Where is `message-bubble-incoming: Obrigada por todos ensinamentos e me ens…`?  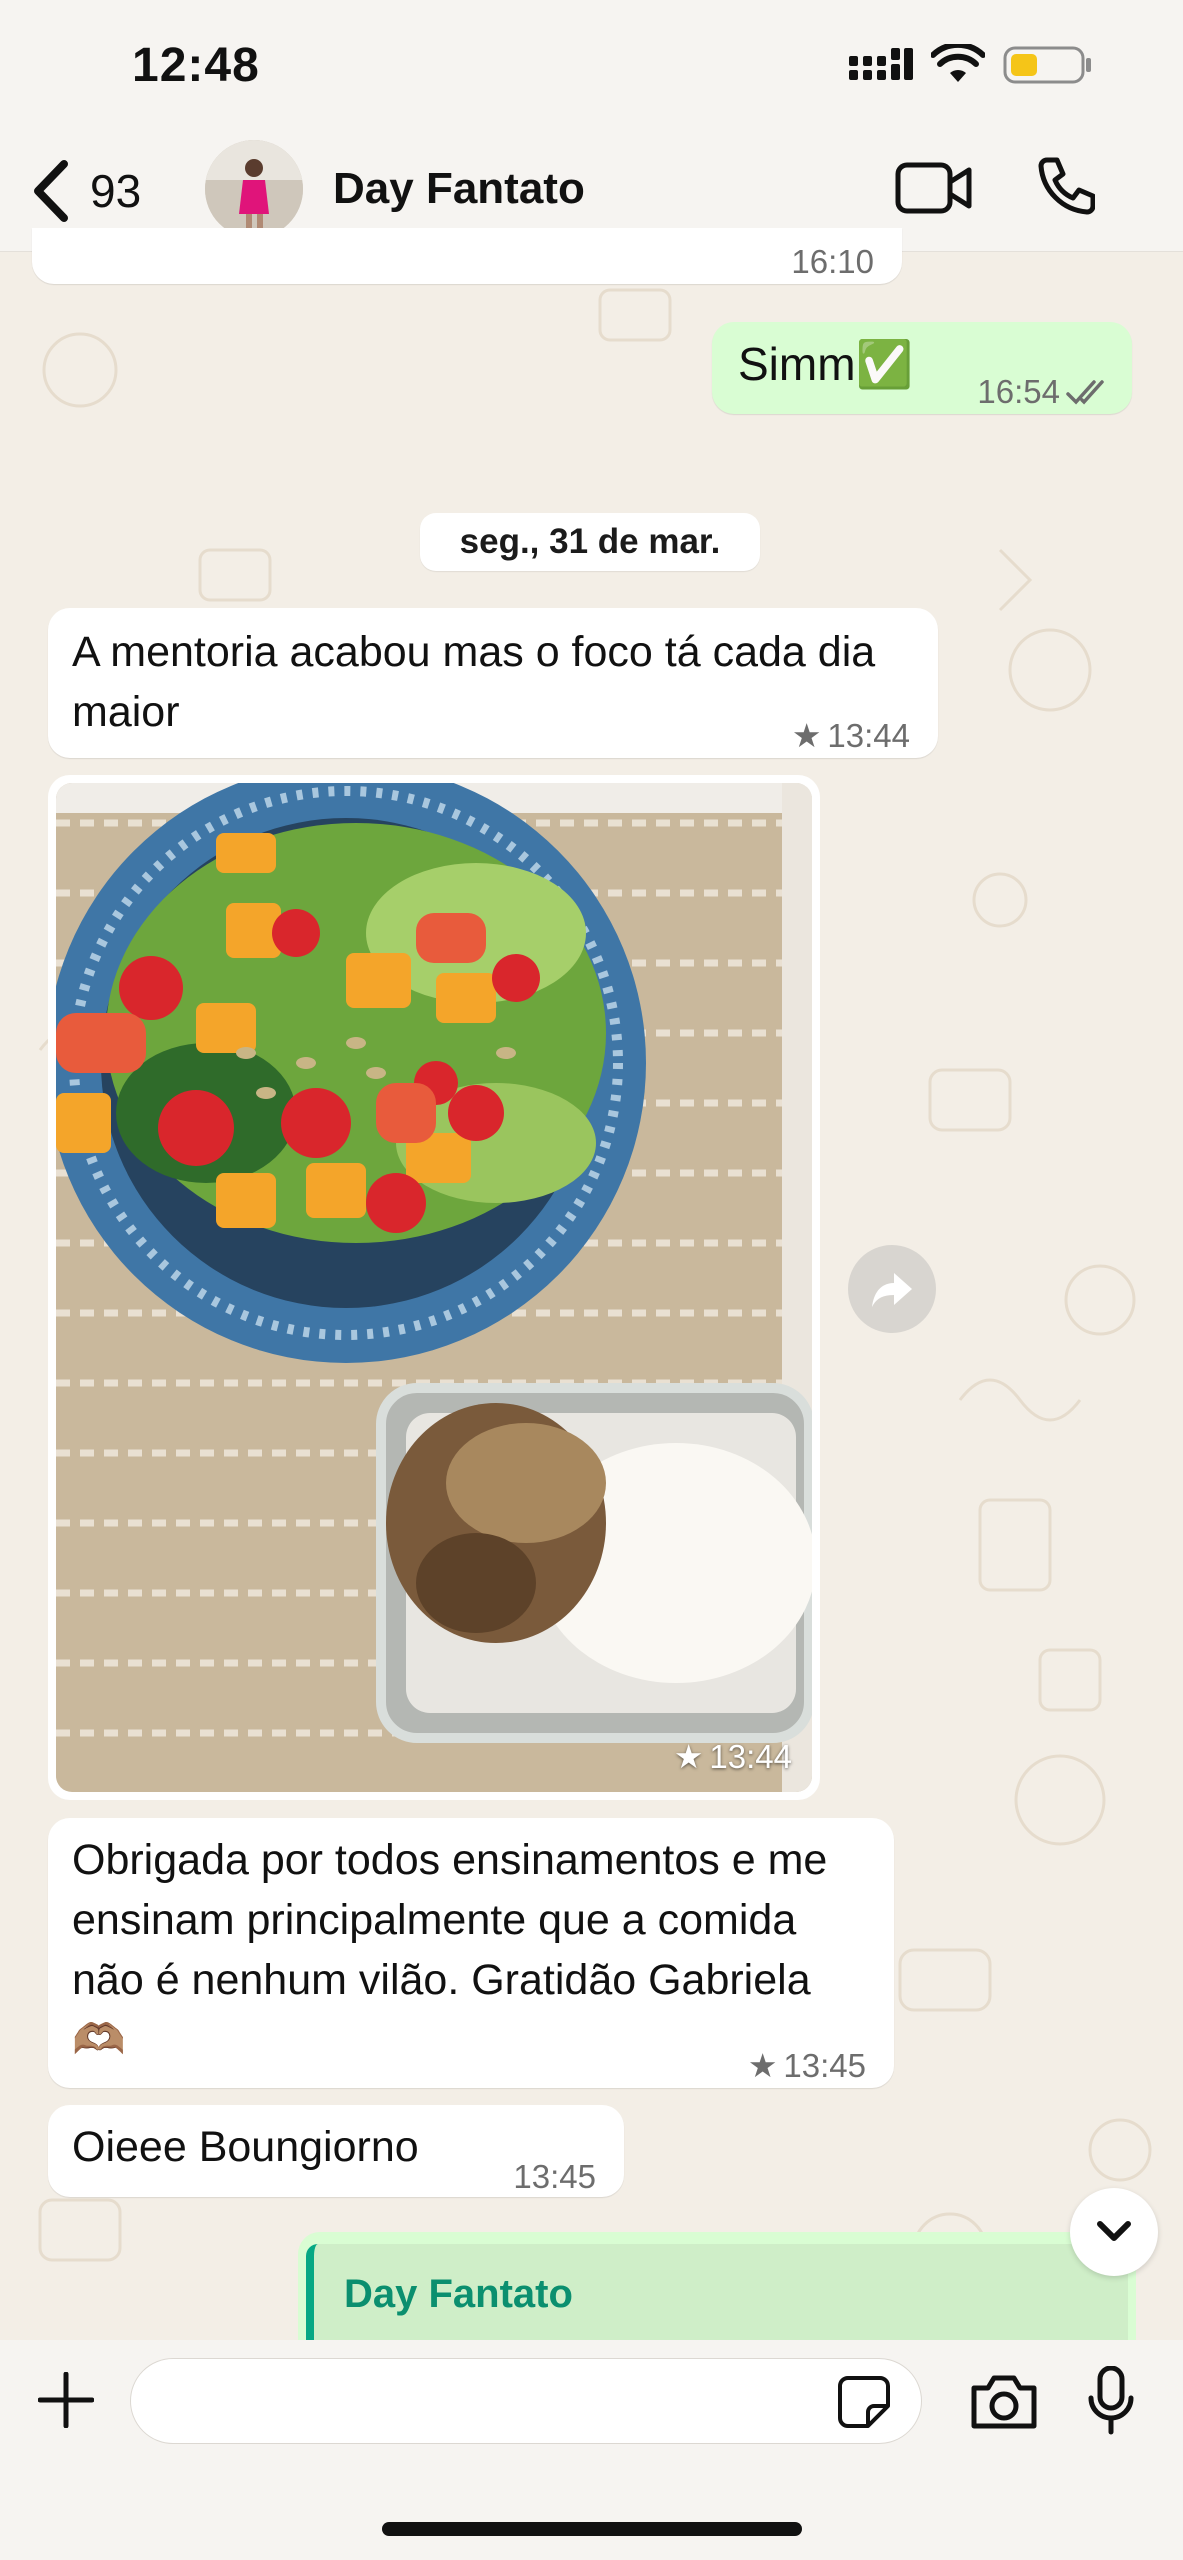 message-bubble-incoming: Obrigada por todos ensinamentos e me ens… is located at coordinates (471, 1953).